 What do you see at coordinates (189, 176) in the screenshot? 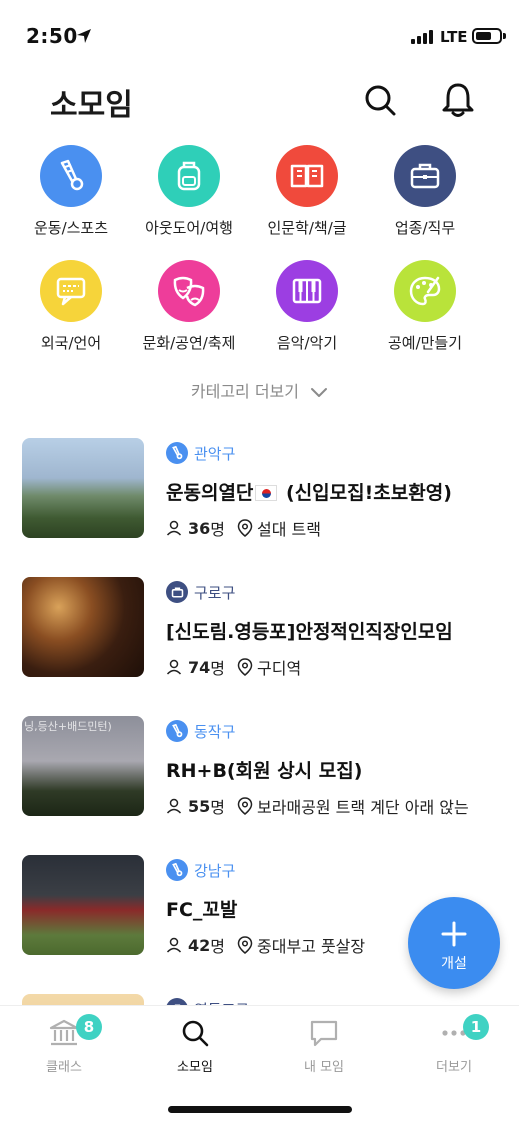
I see `backpack-icon` at bounding box center [189, 176].